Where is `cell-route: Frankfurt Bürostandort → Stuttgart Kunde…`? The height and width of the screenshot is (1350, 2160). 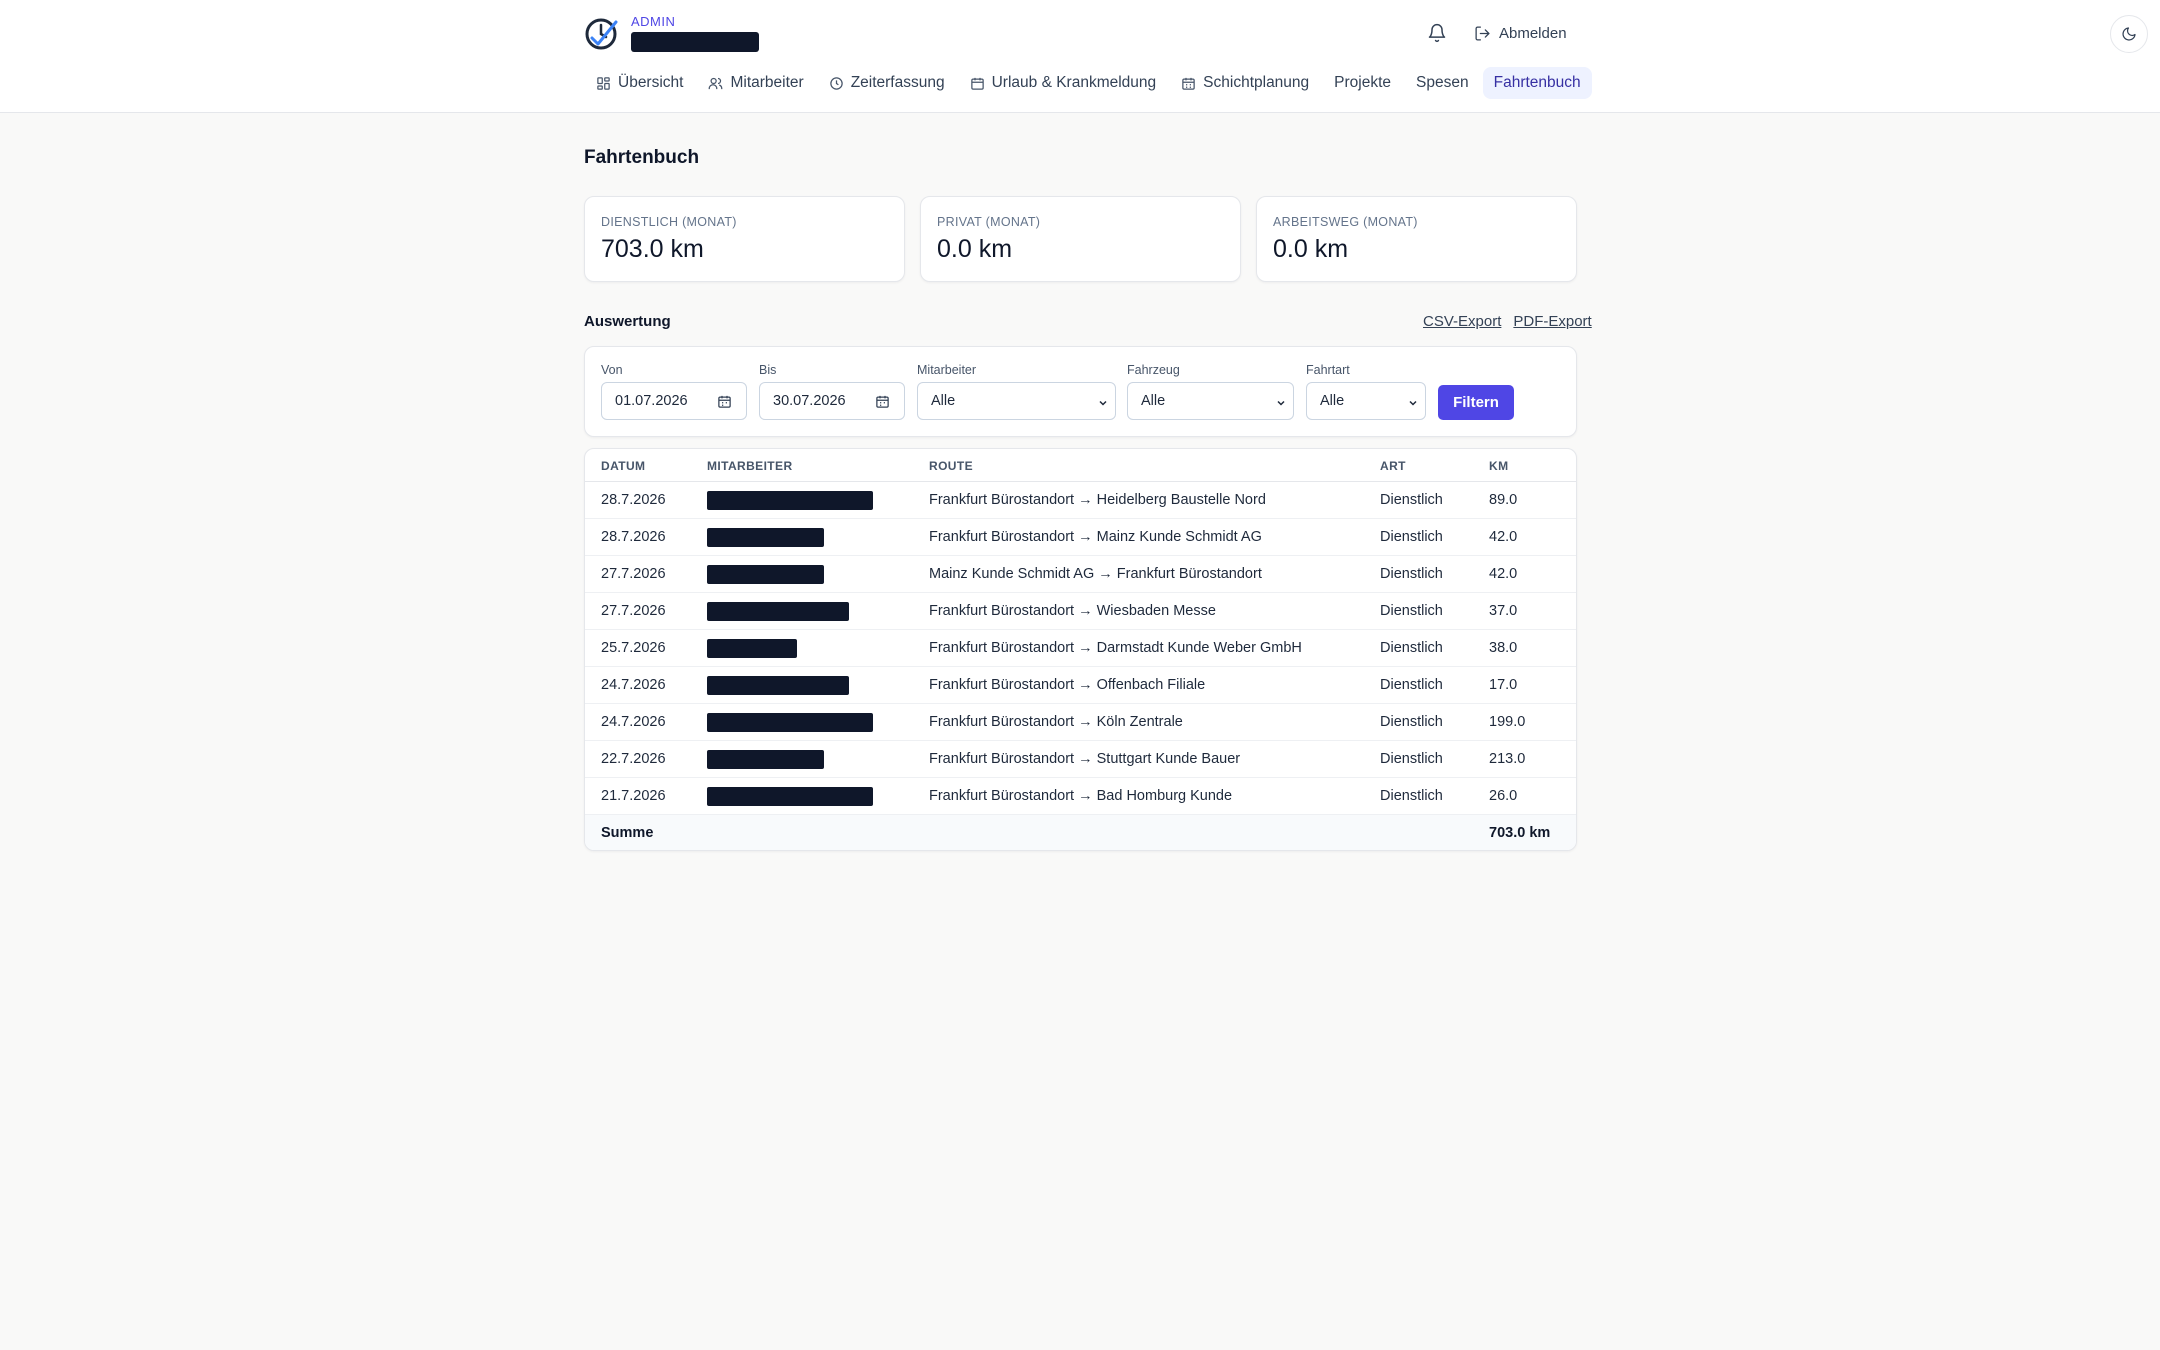
cell-route: Frankfurt Bürostandort → Stuttgart Kunde… is located at coordinates (1085, 759).